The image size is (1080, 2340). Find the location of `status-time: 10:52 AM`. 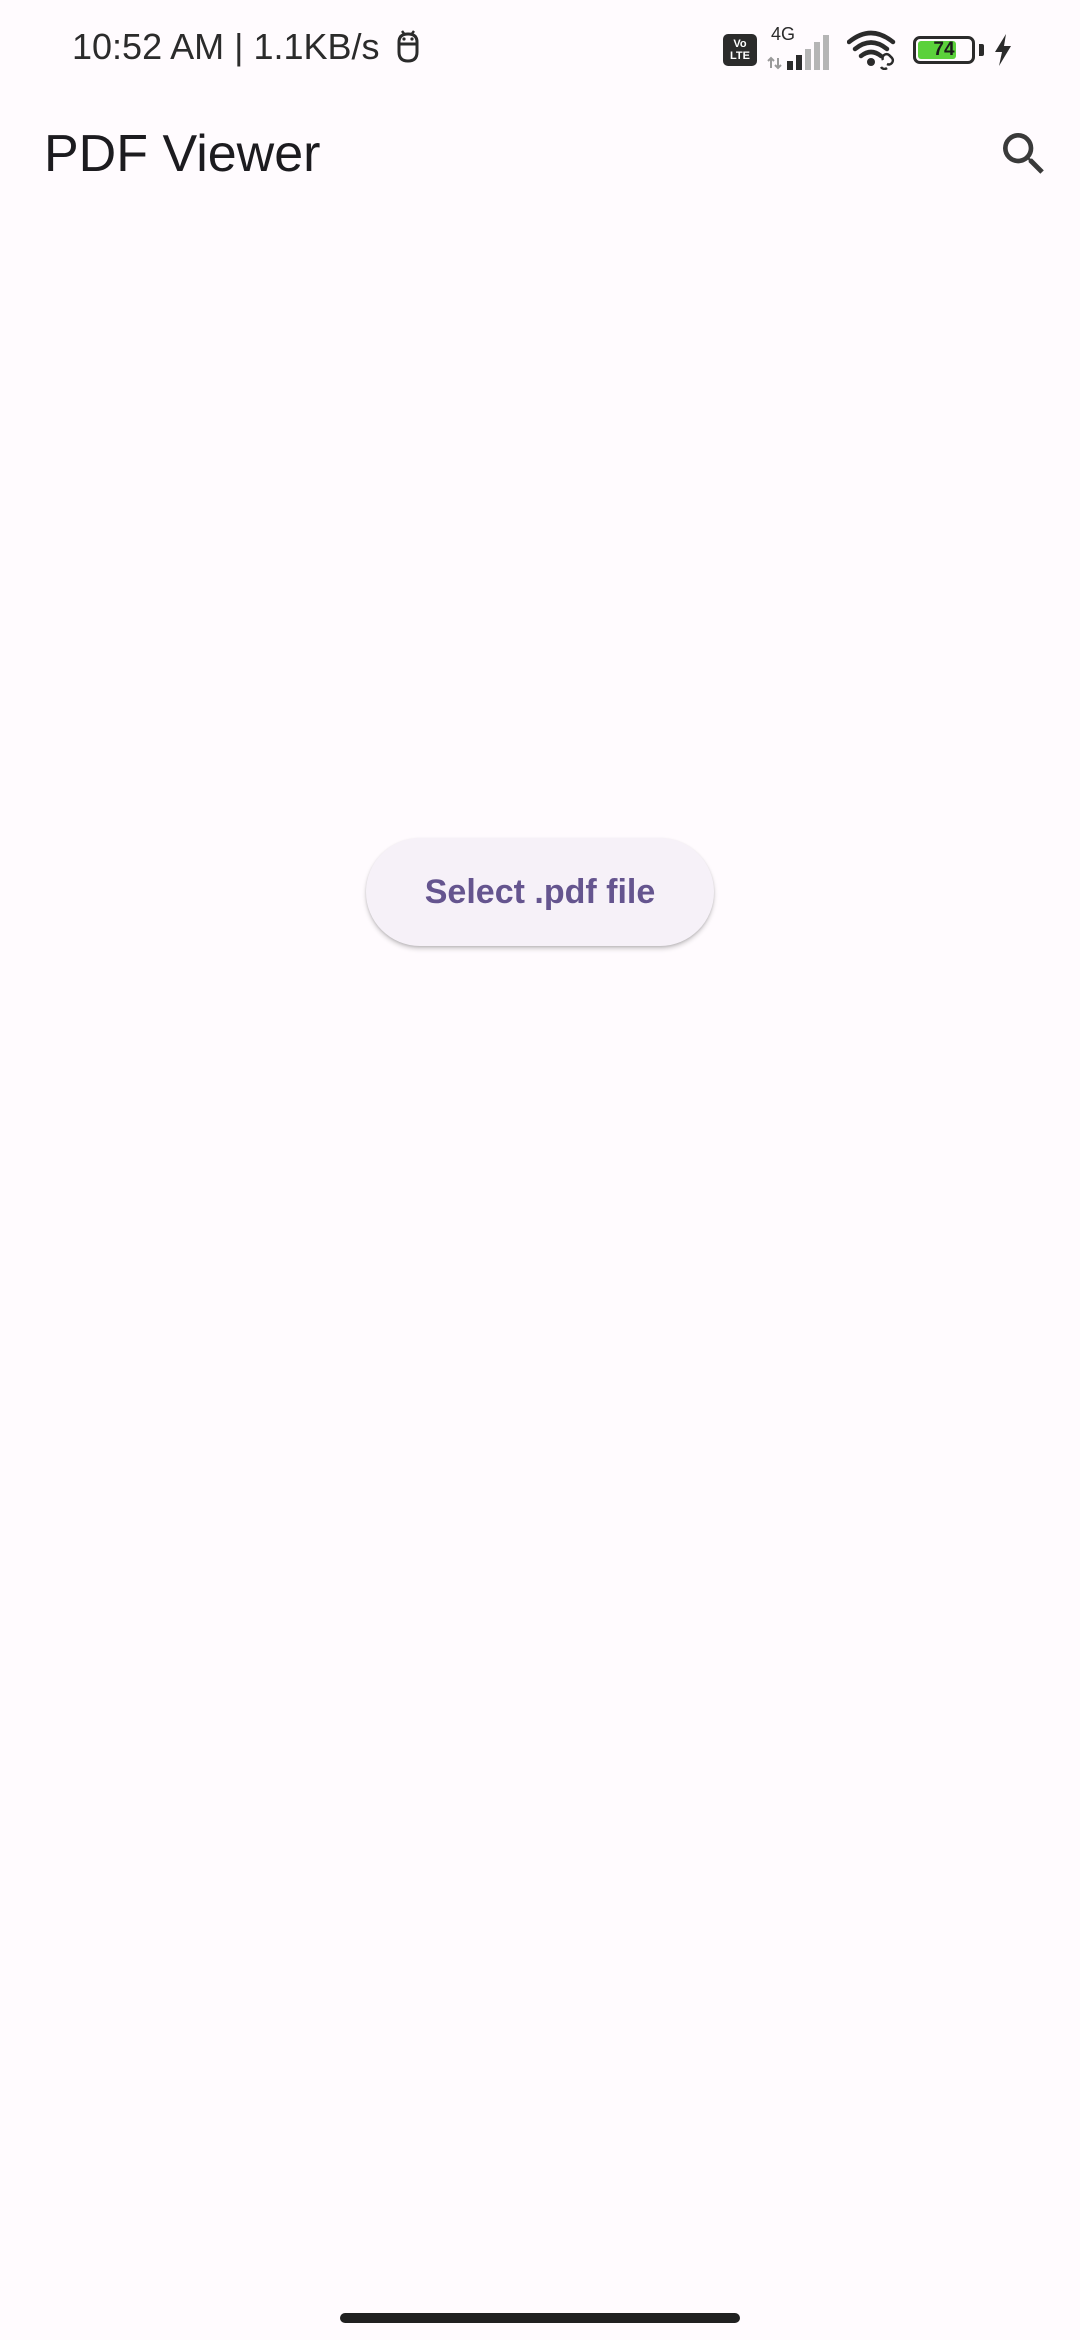

status-time: 10:52 AM is located at coordinates (148, 46).